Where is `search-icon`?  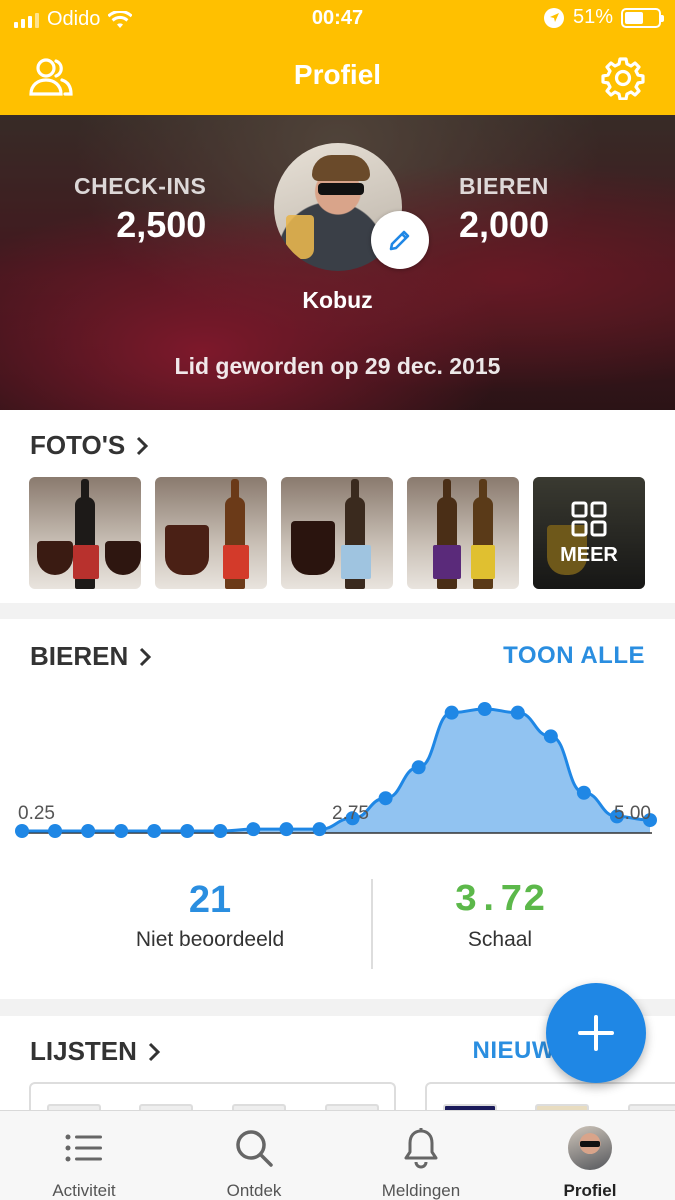 search-icon is located at coordinates (254, 1148).